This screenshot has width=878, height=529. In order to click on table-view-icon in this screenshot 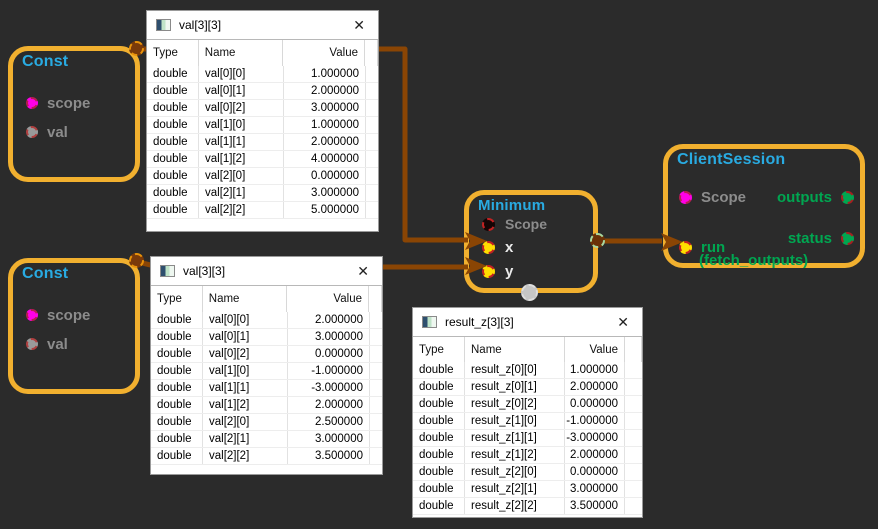, I will do `click(167, 271)`.